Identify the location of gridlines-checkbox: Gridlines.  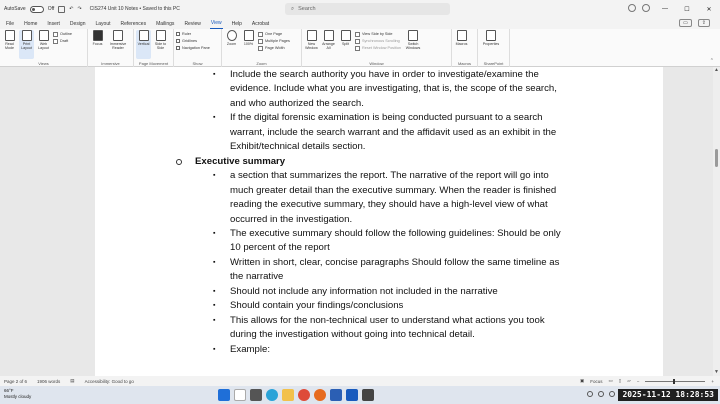
(193, 41).